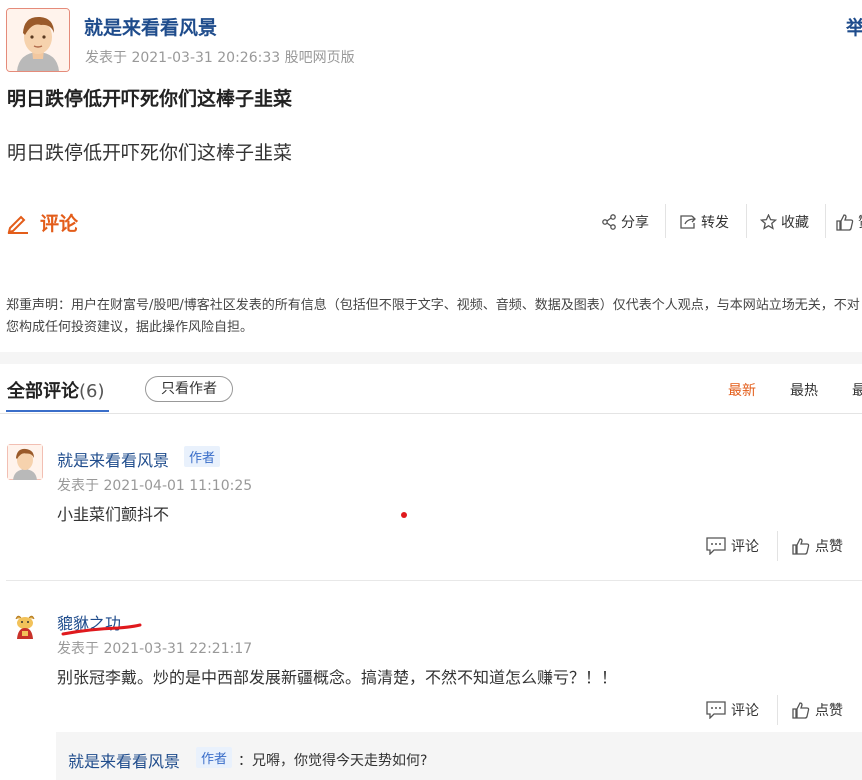 This screenshot has width=862, height=780. What do you see at coordinates (688, 222) in the screenshot?
I see `forward-icon` at bounding box center [688, 222].